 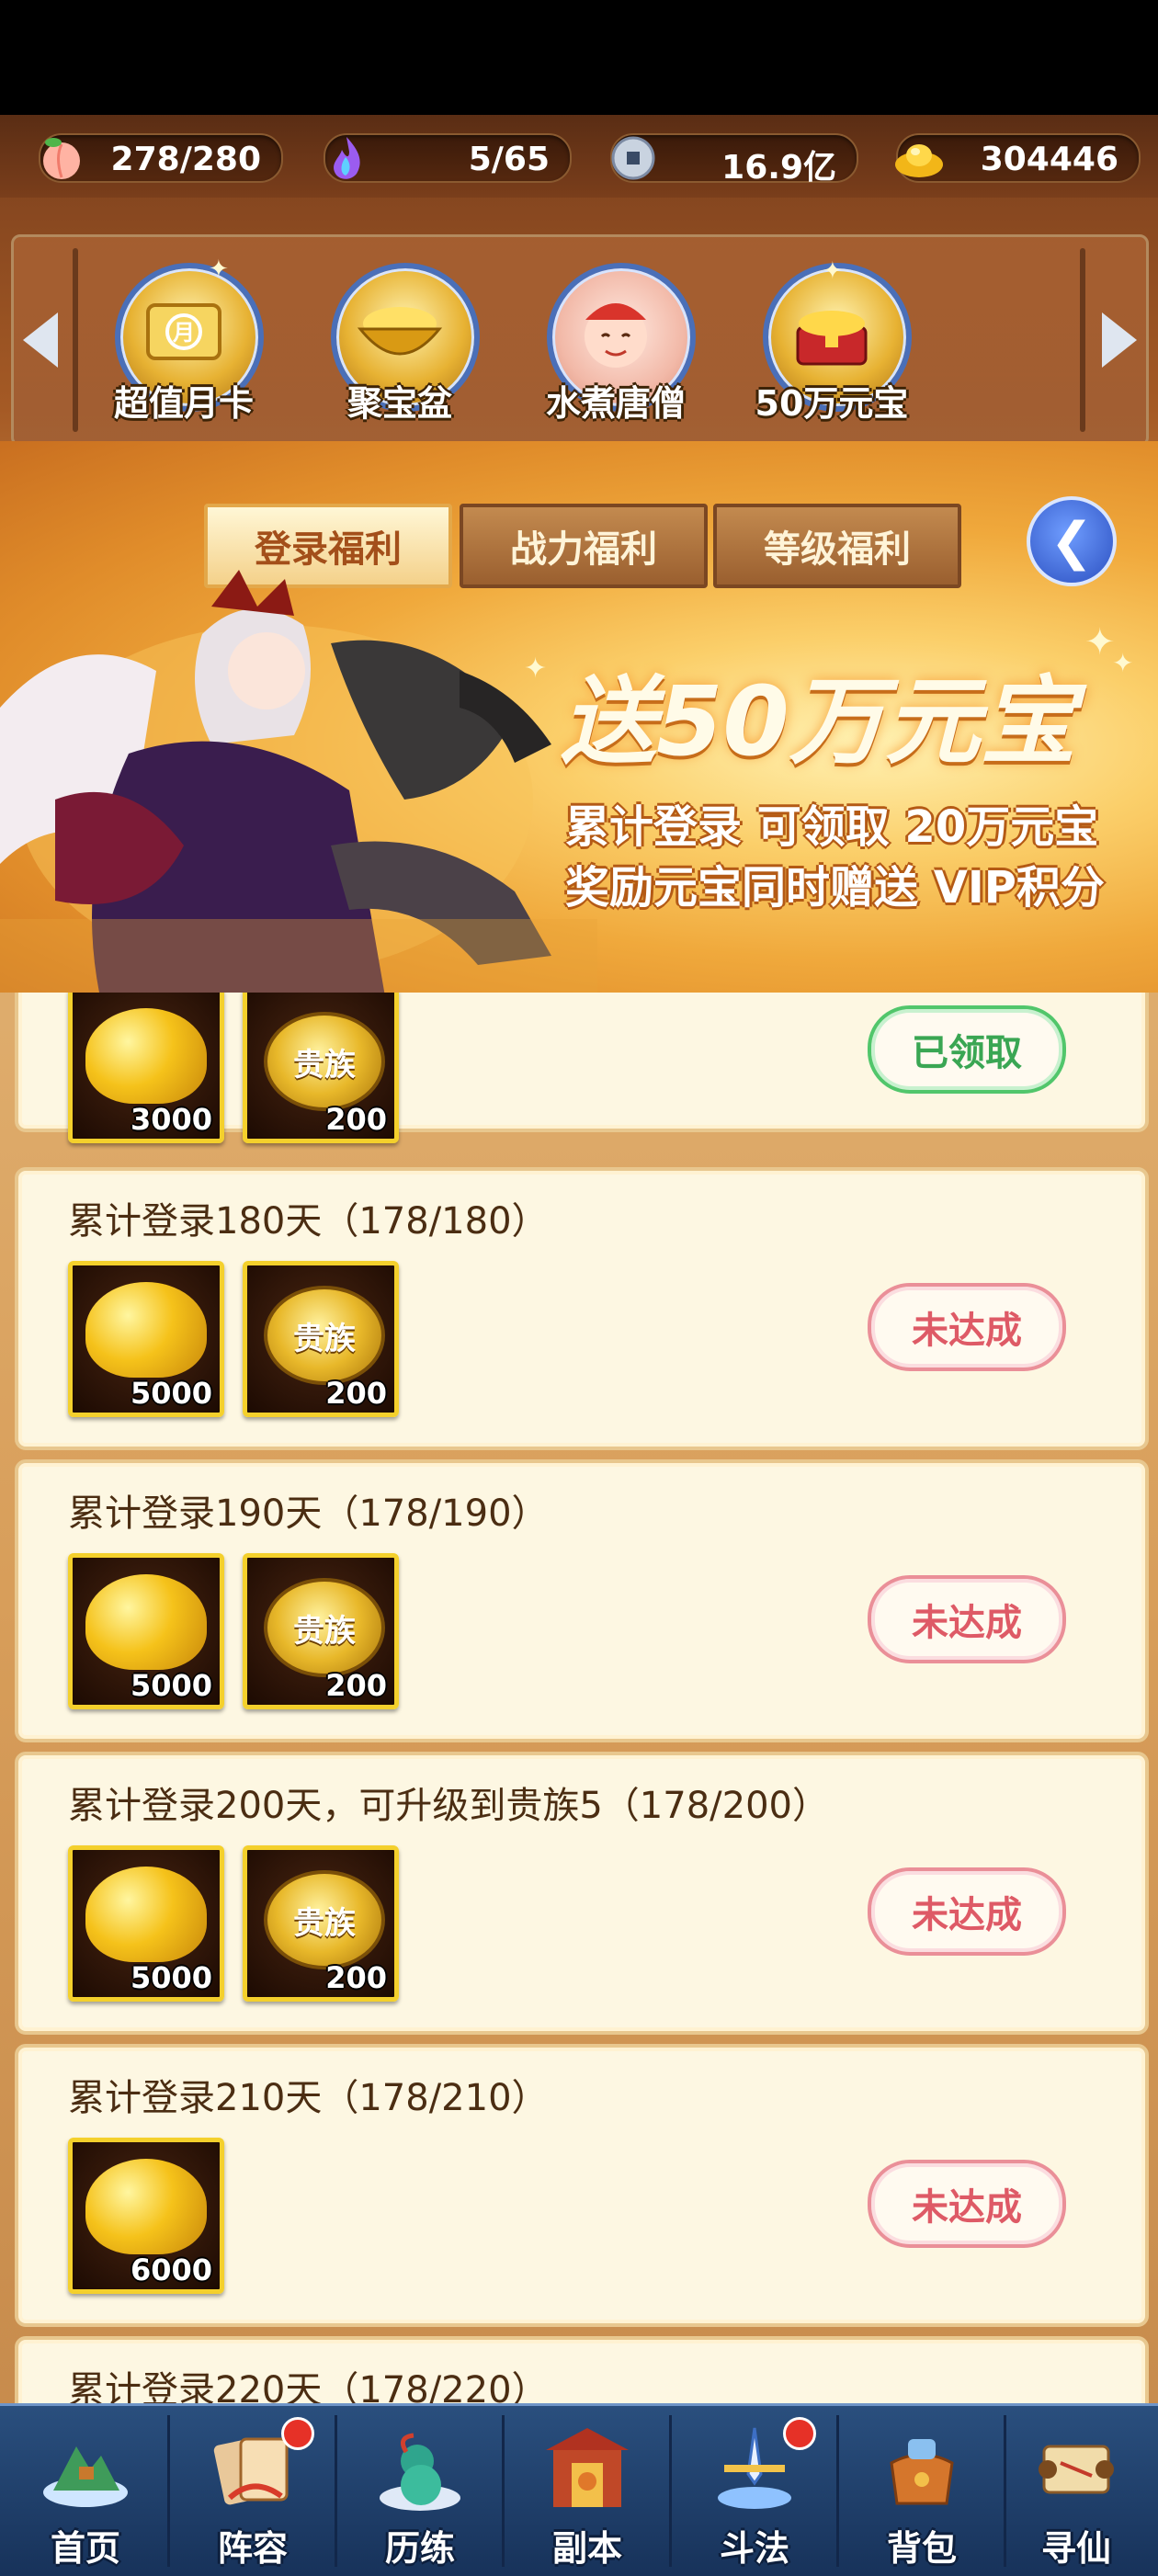 I want to click on nav-training: 历练, so click(x=420, y=2491).